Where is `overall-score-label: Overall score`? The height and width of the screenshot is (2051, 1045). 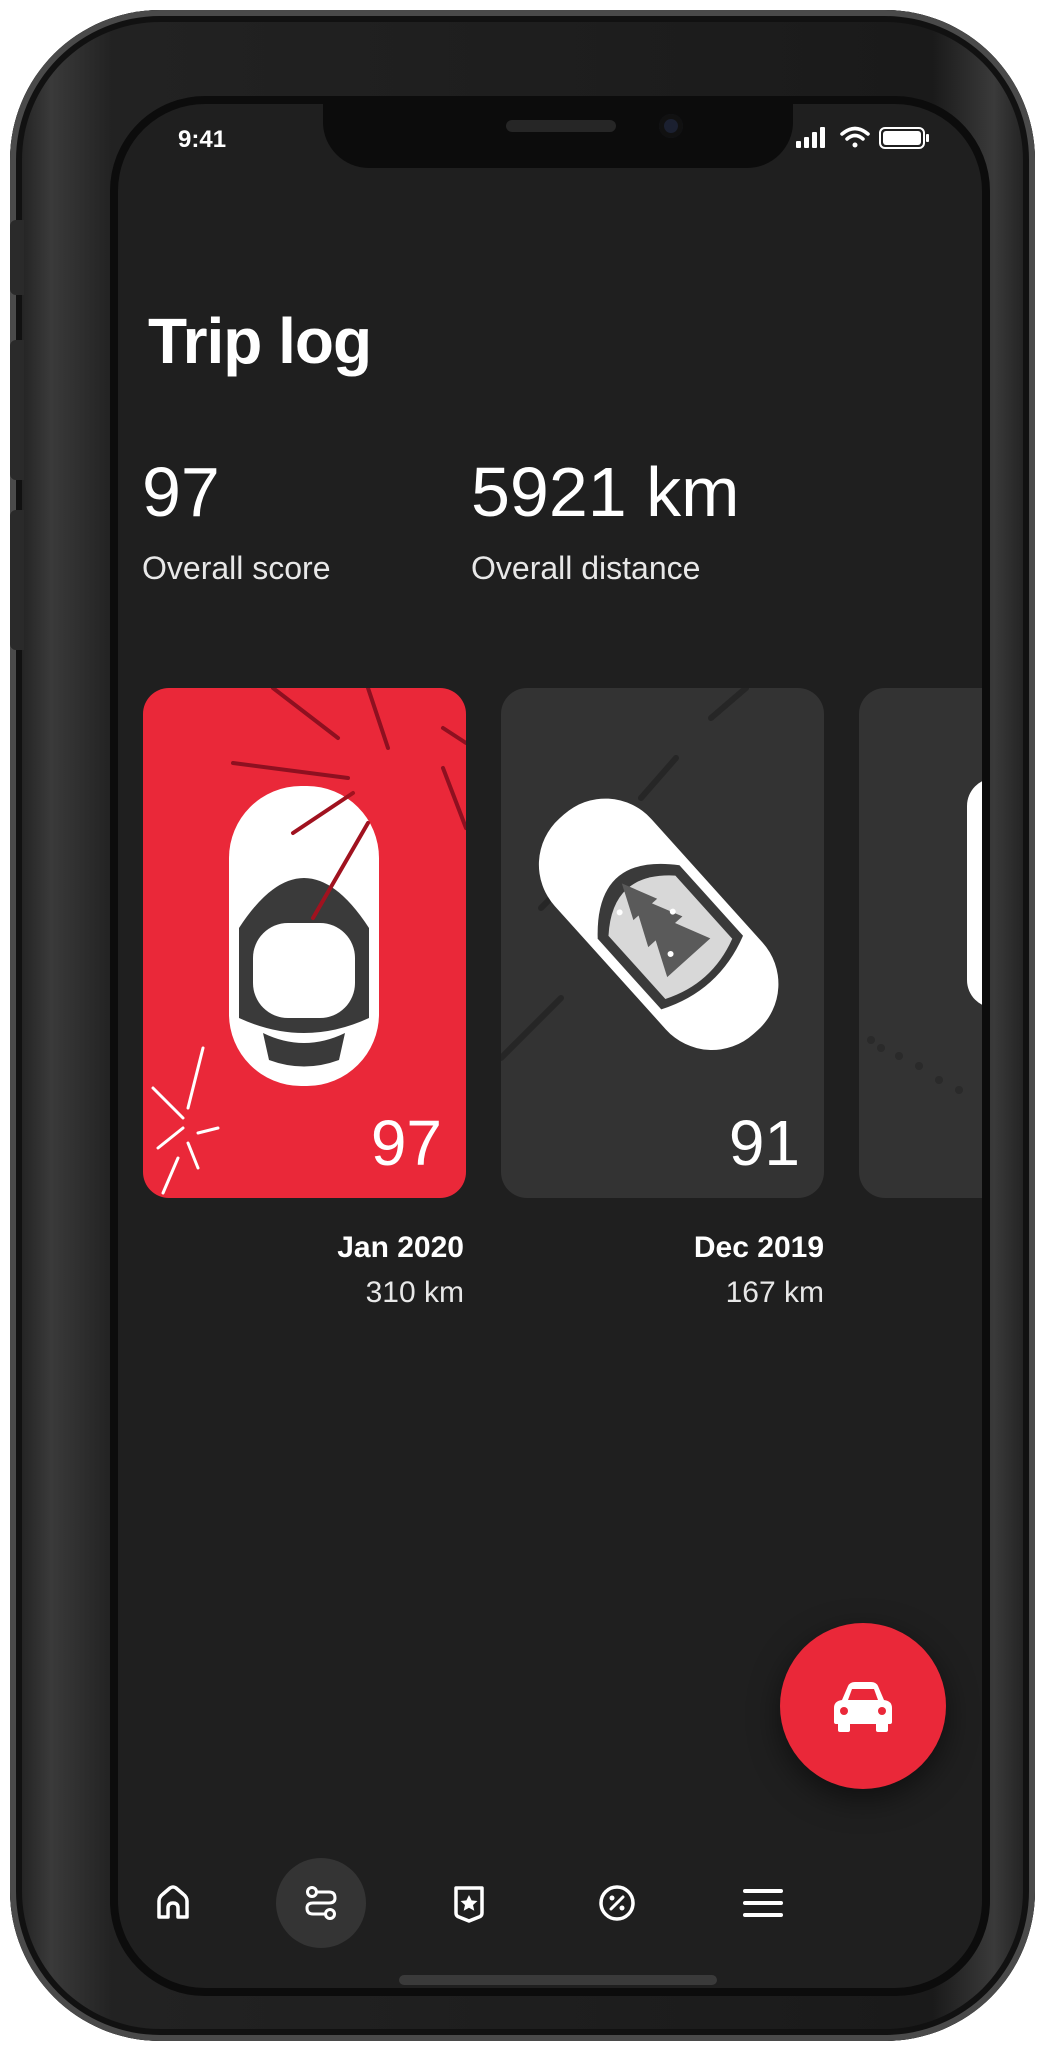 overall-score-label: Overall score is located at coordinates (236, 568).